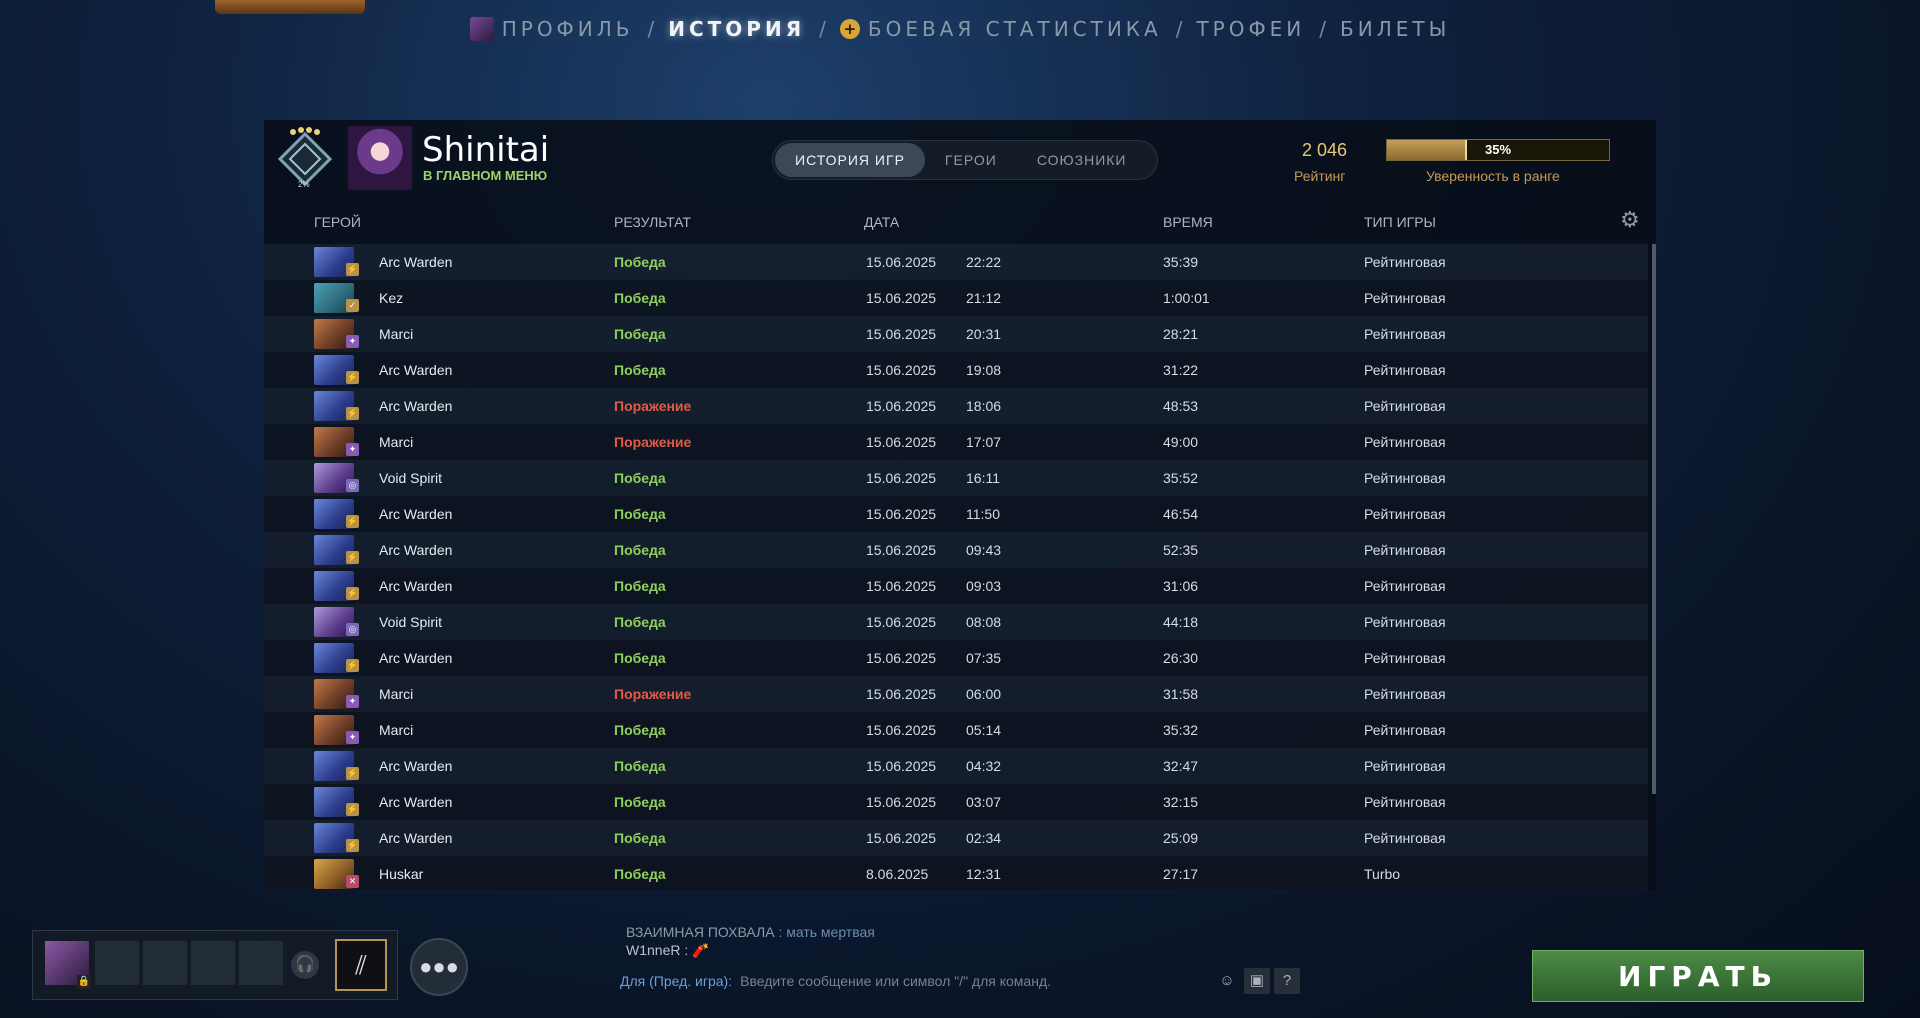  I want to click on scrollbar, so click(1654, 519).